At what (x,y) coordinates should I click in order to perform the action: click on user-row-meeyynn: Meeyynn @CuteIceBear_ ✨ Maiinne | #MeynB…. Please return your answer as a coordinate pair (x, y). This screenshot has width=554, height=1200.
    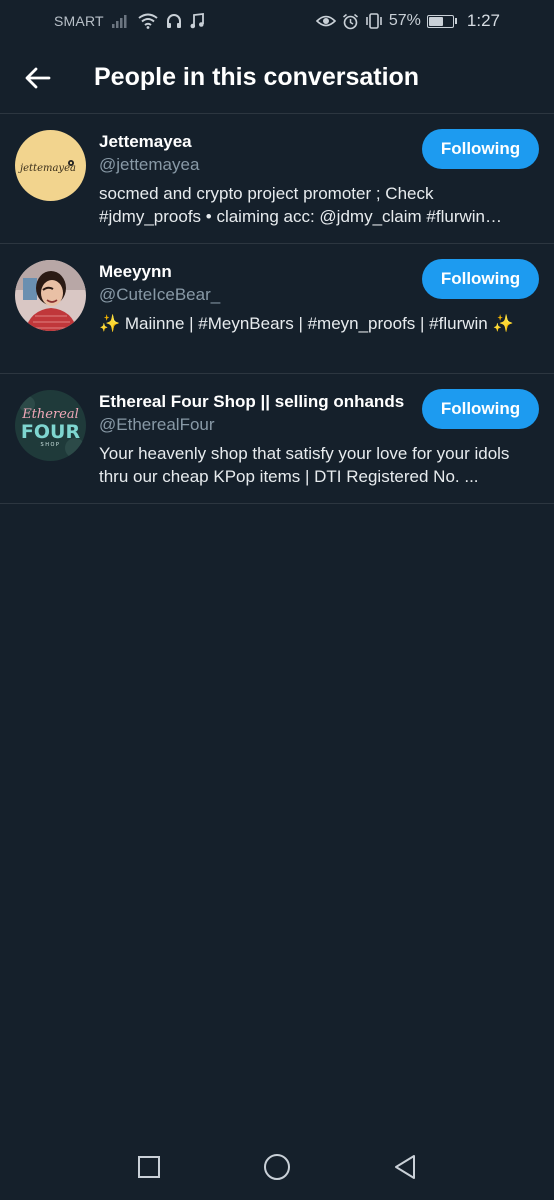
    Looking at the image, I should click on (277, 309).